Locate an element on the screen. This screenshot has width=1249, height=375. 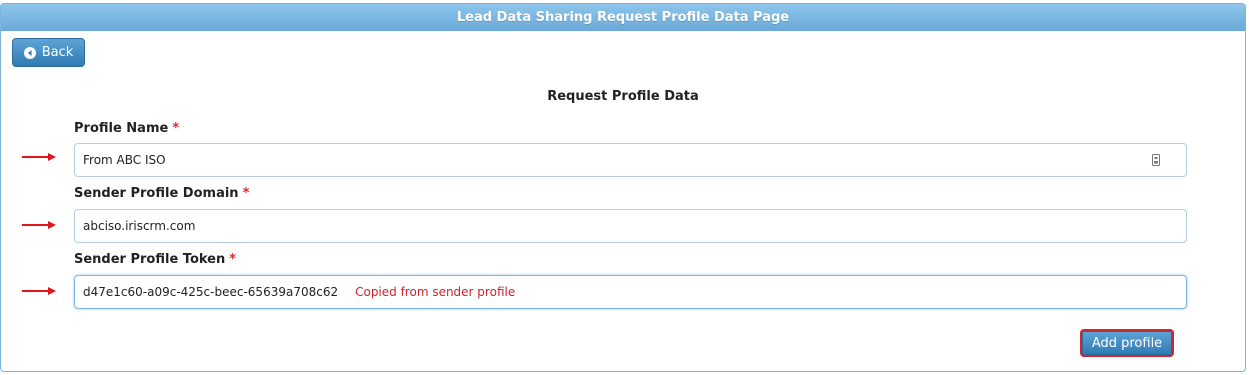
sender-profile-domain-label-text: Sender Profile Domain is located at coordinates (156, 193).